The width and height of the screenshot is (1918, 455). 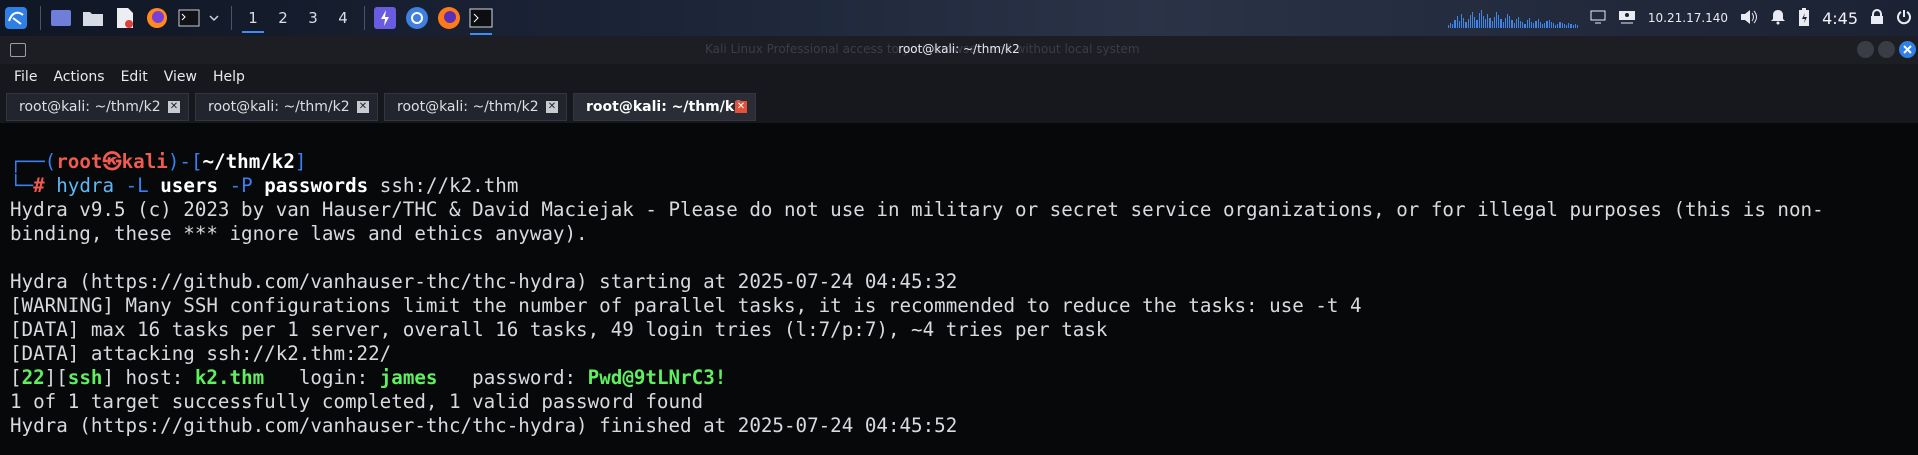 What do you see at coordinates (286, 107) in the screenshot?
I see `tab-2: root@kali: ~/thm/k2 ✕` at bounding box center [286, 107].